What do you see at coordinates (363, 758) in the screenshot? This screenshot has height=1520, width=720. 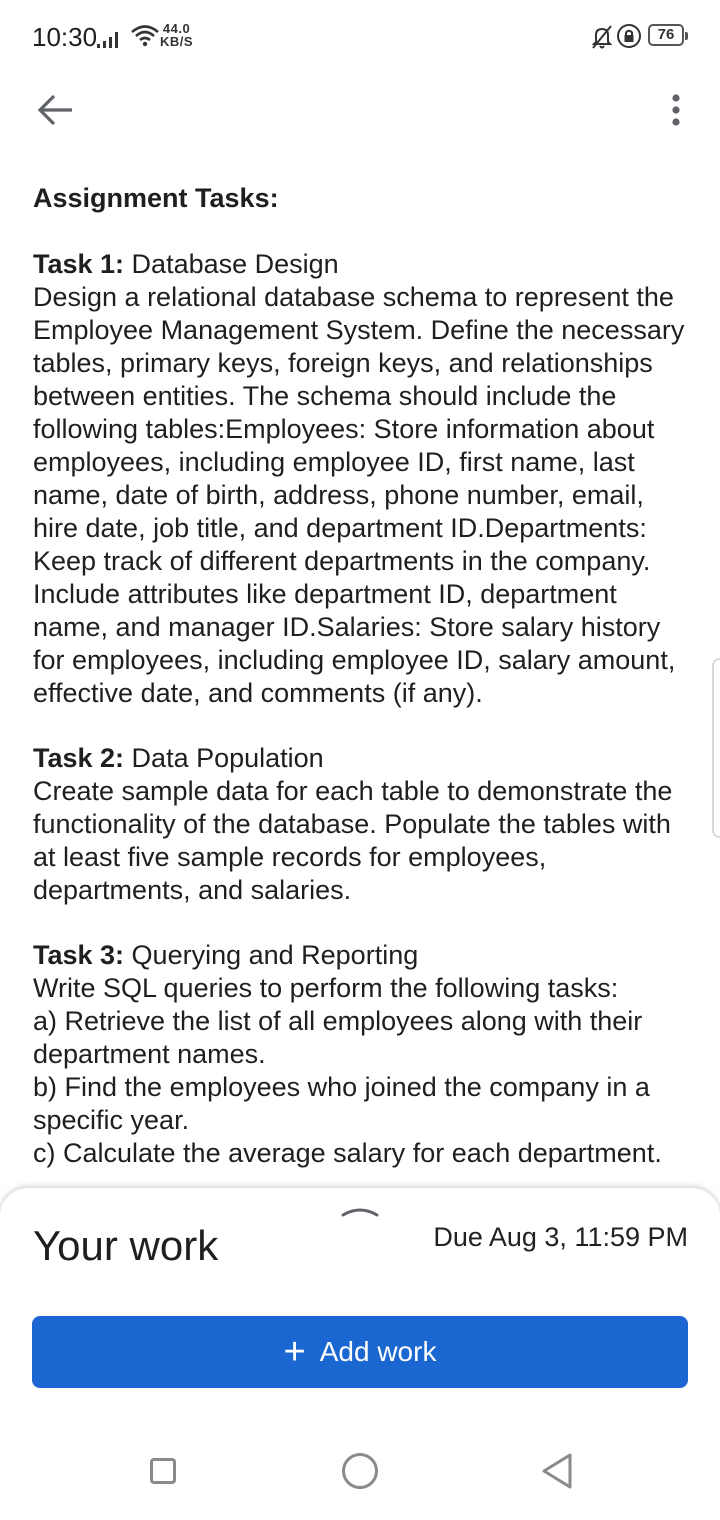 I see `task-title: Task 2: Data Population` at bounding box center [363, 758].